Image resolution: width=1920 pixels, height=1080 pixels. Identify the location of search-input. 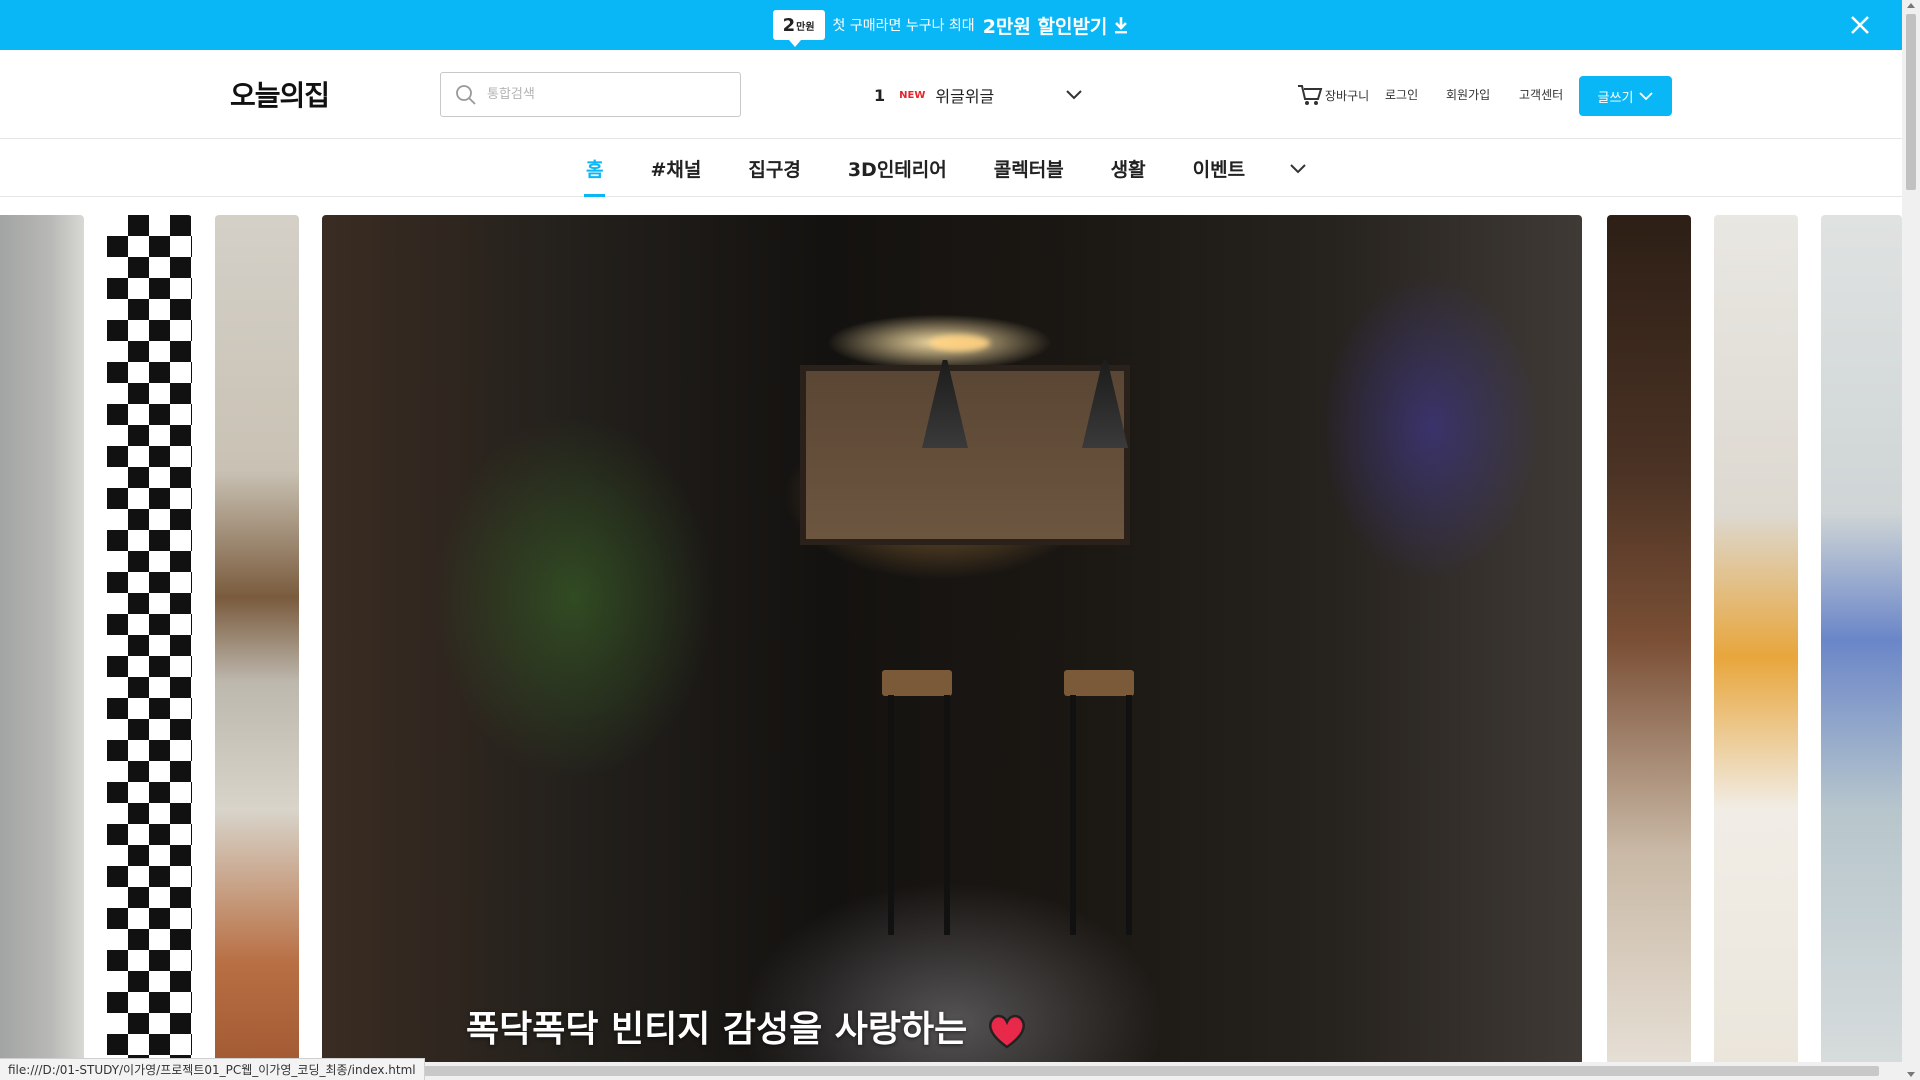
(607, 94).